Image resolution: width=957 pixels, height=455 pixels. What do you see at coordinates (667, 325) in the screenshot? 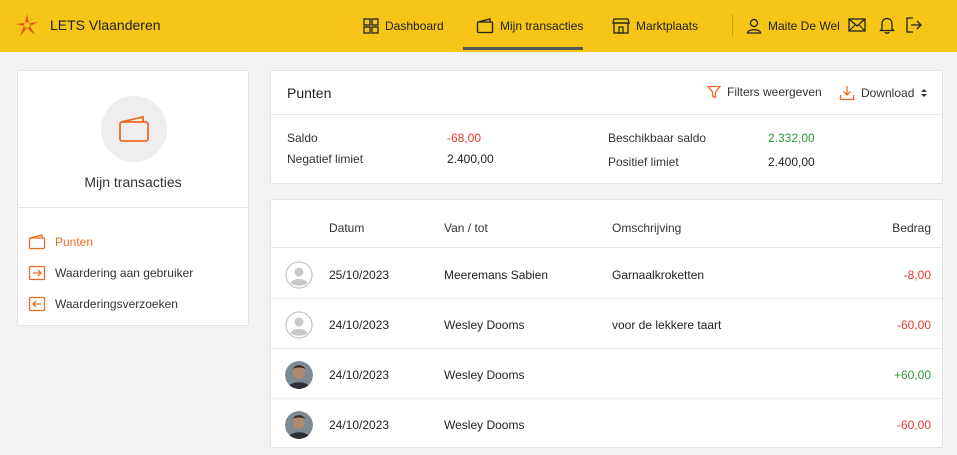
I see `row-description: voor de lekkere taart` at bounding box center [667, 325].